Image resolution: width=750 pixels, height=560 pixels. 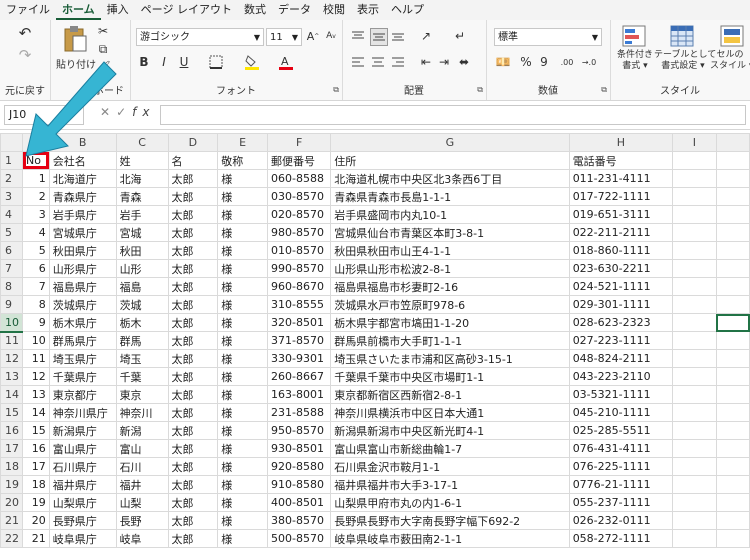 I want to click on cell-F17: 930-8501, so click(x=299, y=448).